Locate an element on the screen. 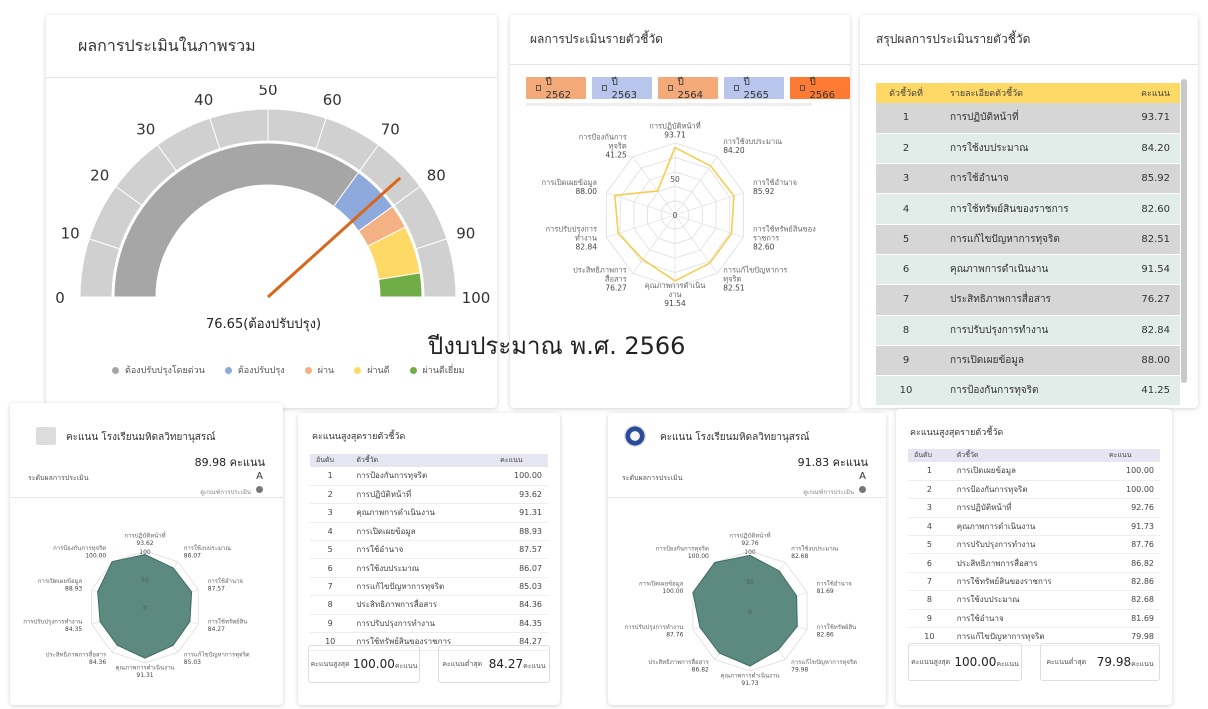 The width and height of the screenshot is (1208, 709). table-cell: คุณภาพการดำเนินงาน is located at coordinates (422, 513).